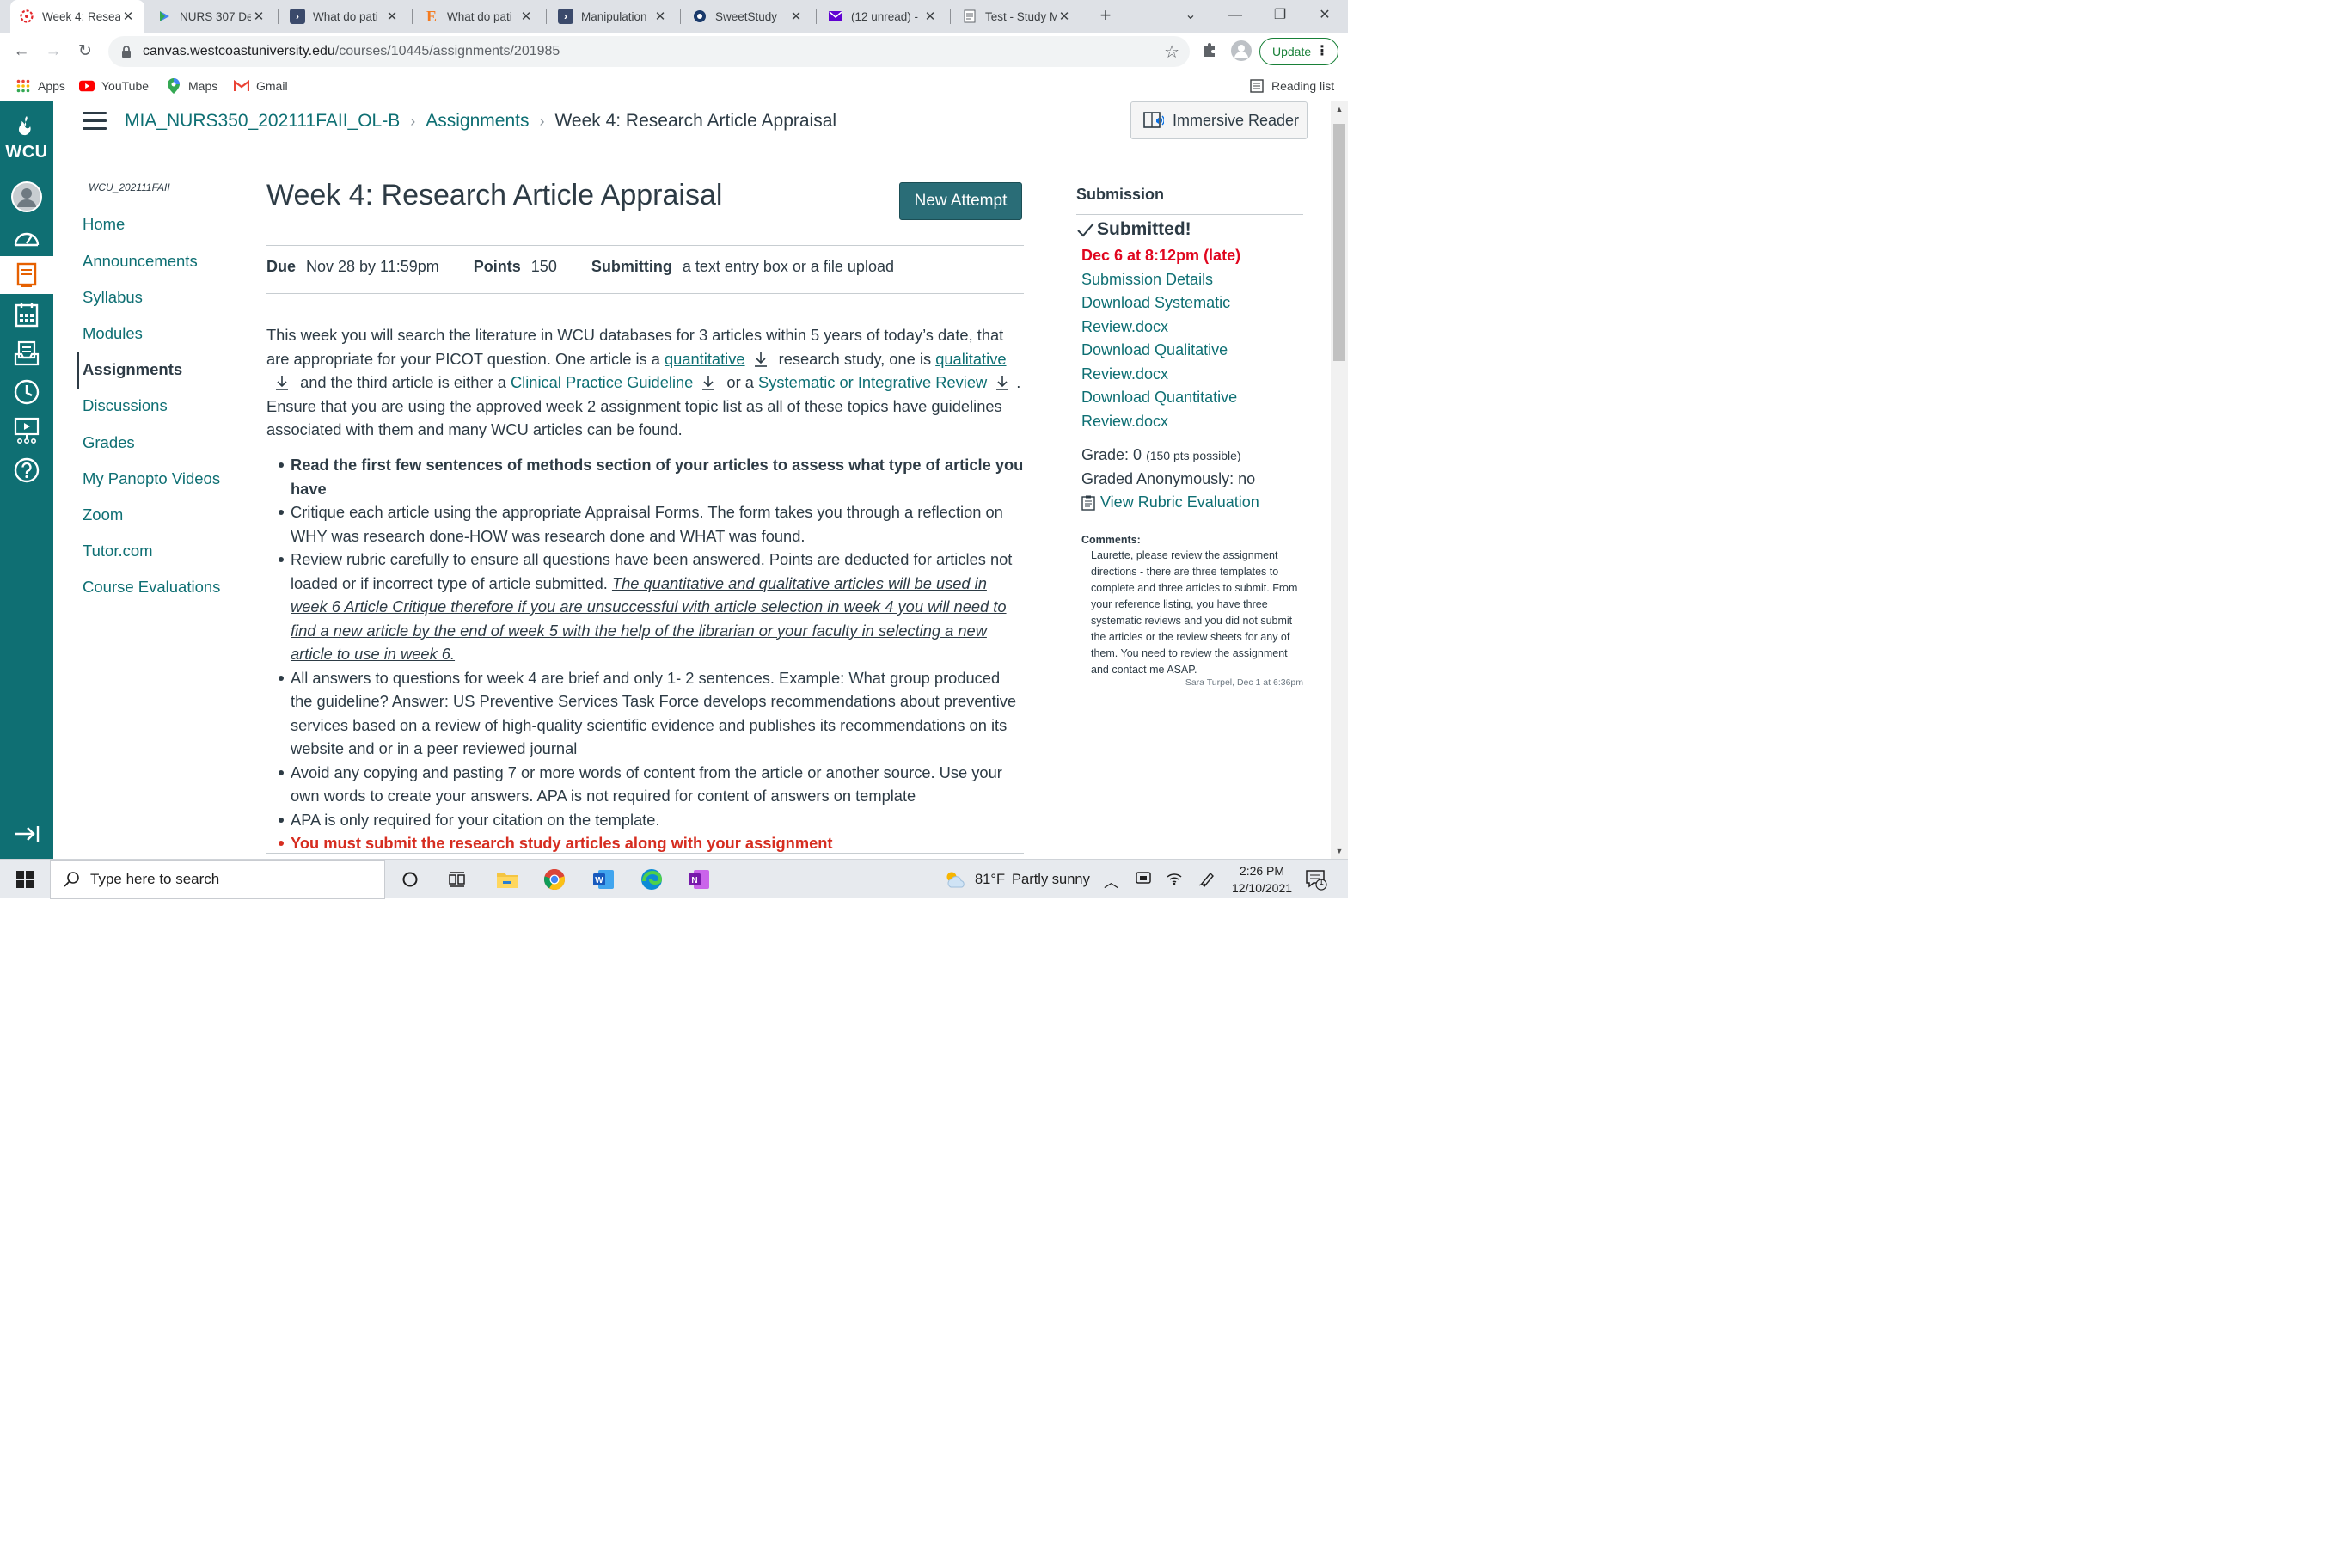  Describe the element at coordinates (747, 16) in the screenshot. I see `tab-sweetstudy: SweetStudy ✕` at that location.